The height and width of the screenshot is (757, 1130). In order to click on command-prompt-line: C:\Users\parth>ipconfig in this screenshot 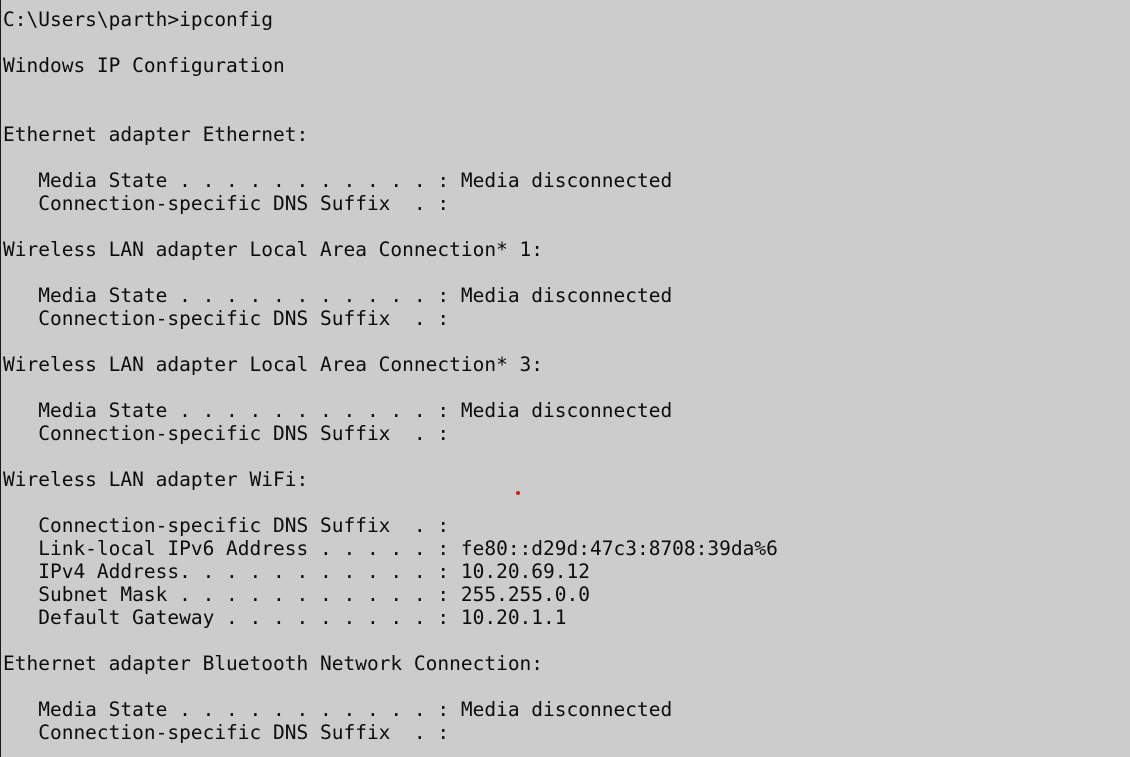, I will do `click(138, 19)`.